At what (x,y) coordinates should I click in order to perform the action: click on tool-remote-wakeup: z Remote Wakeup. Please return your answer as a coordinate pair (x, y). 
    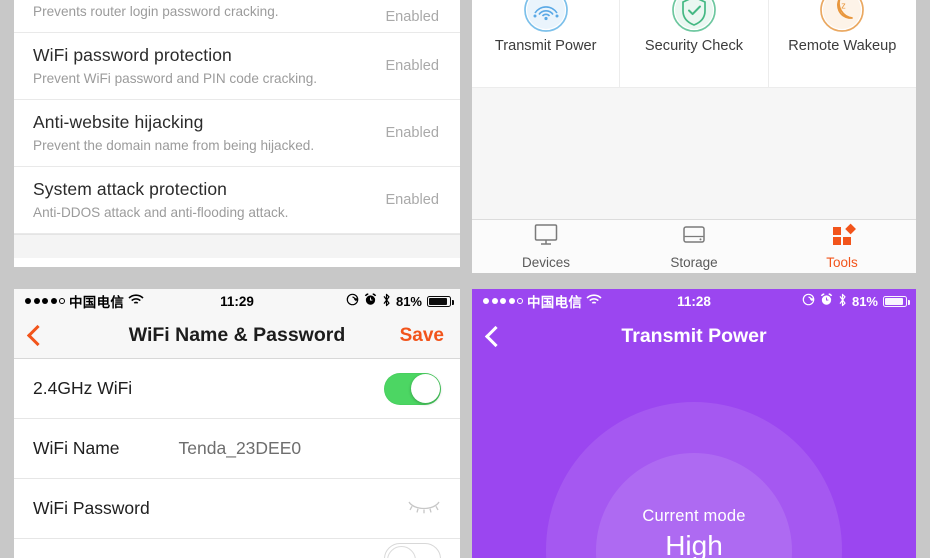
    Looking at the image, I should click on (842, 43).